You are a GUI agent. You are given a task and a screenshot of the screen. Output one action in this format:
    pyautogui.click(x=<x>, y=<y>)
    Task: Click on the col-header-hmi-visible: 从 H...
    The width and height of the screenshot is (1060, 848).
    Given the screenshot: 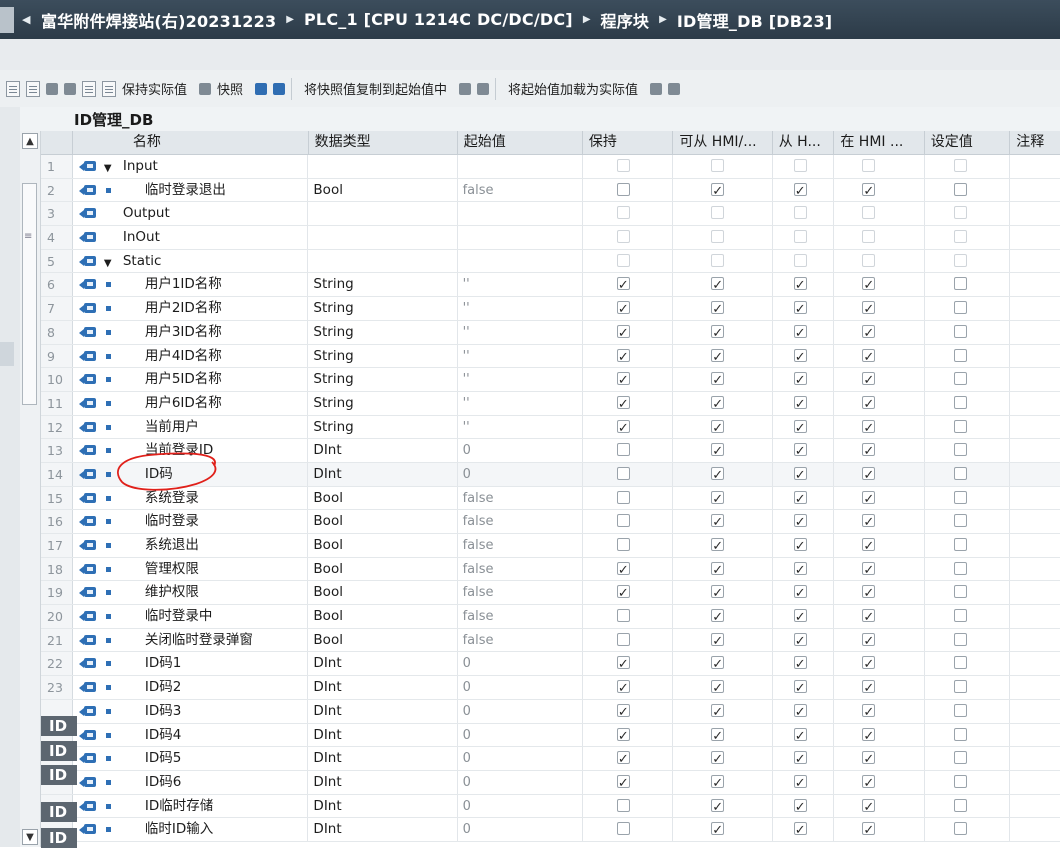 What is the action you would take?
    pyautogui.click(x=804, y=142)
    